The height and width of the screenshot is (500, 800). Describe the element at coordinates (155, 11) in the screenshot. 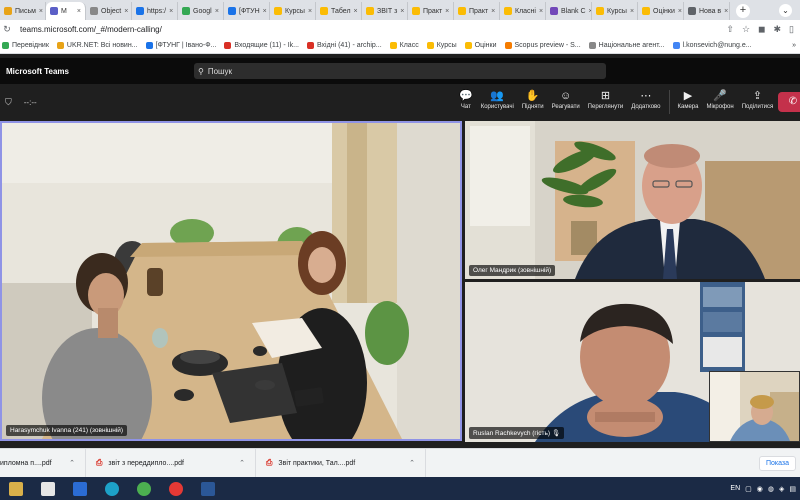

I see `browser-tab: https:/×` at that location.